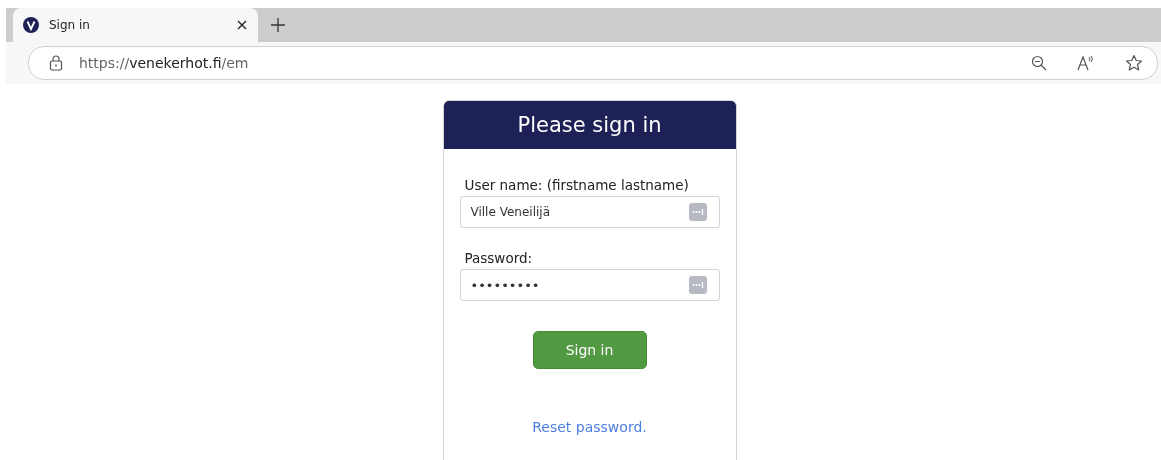  I want to click on lock-icon, so click(56, 63).